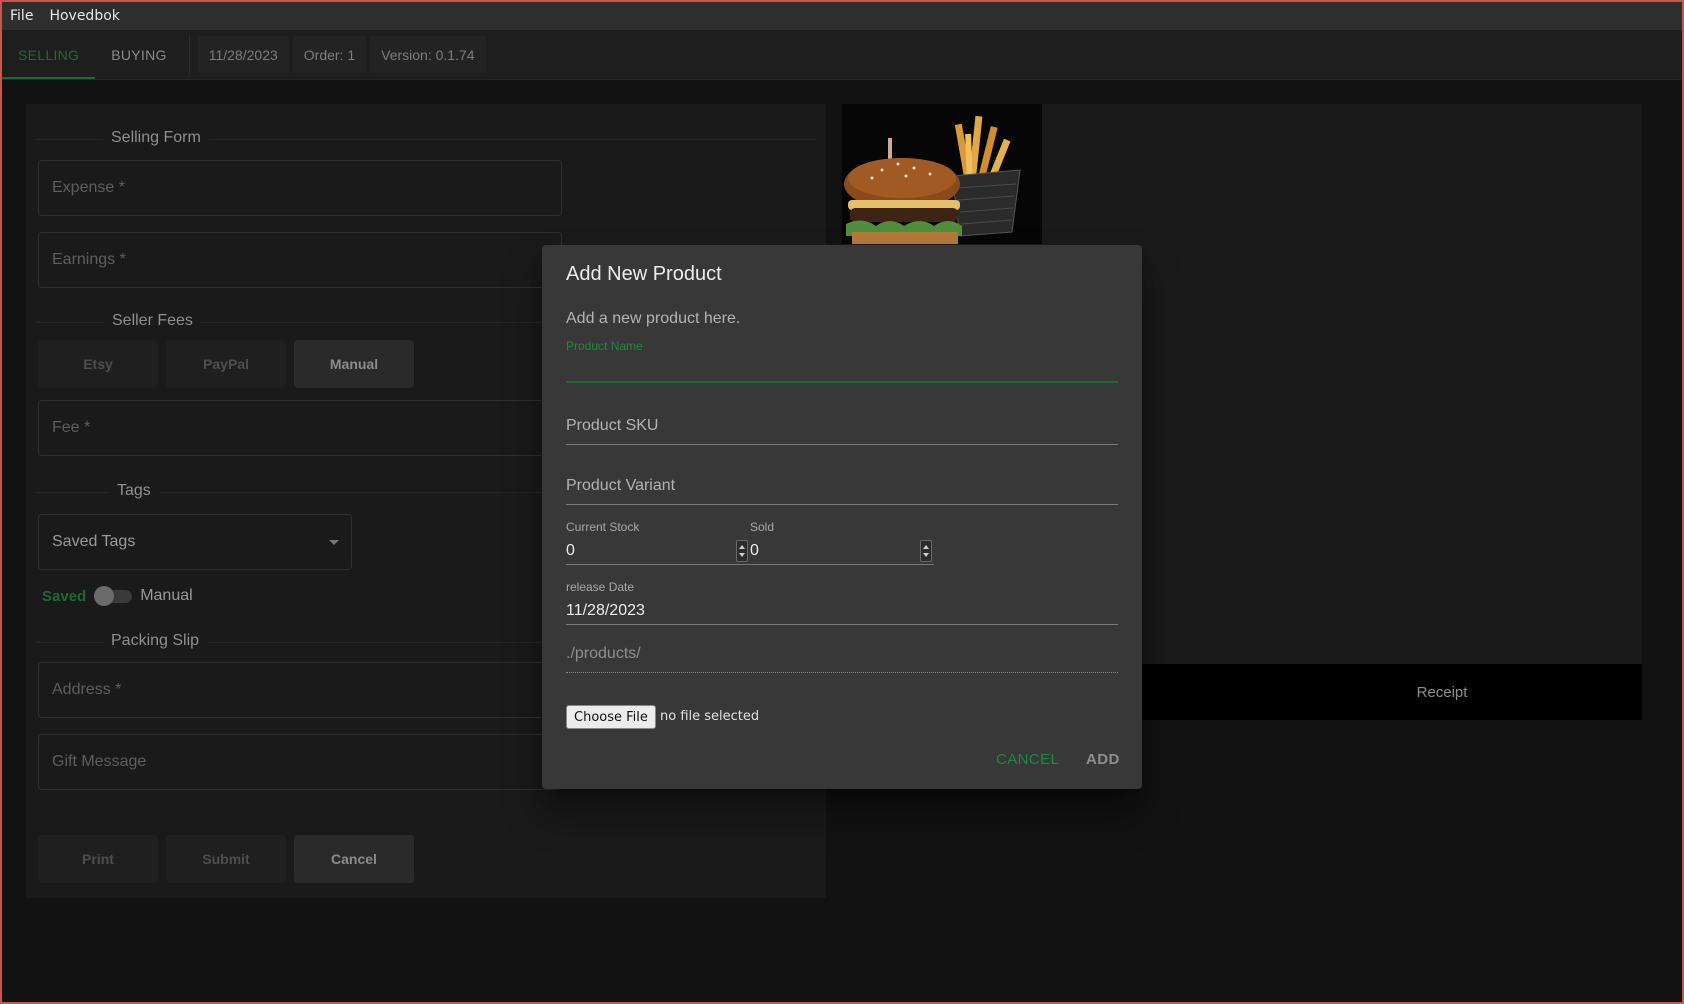 The height and width of the screenshot is (1004, 1684). Describe the element at coordinates (842, 543) in the screenshot. I see `sold-field: Sold 0` at that location.